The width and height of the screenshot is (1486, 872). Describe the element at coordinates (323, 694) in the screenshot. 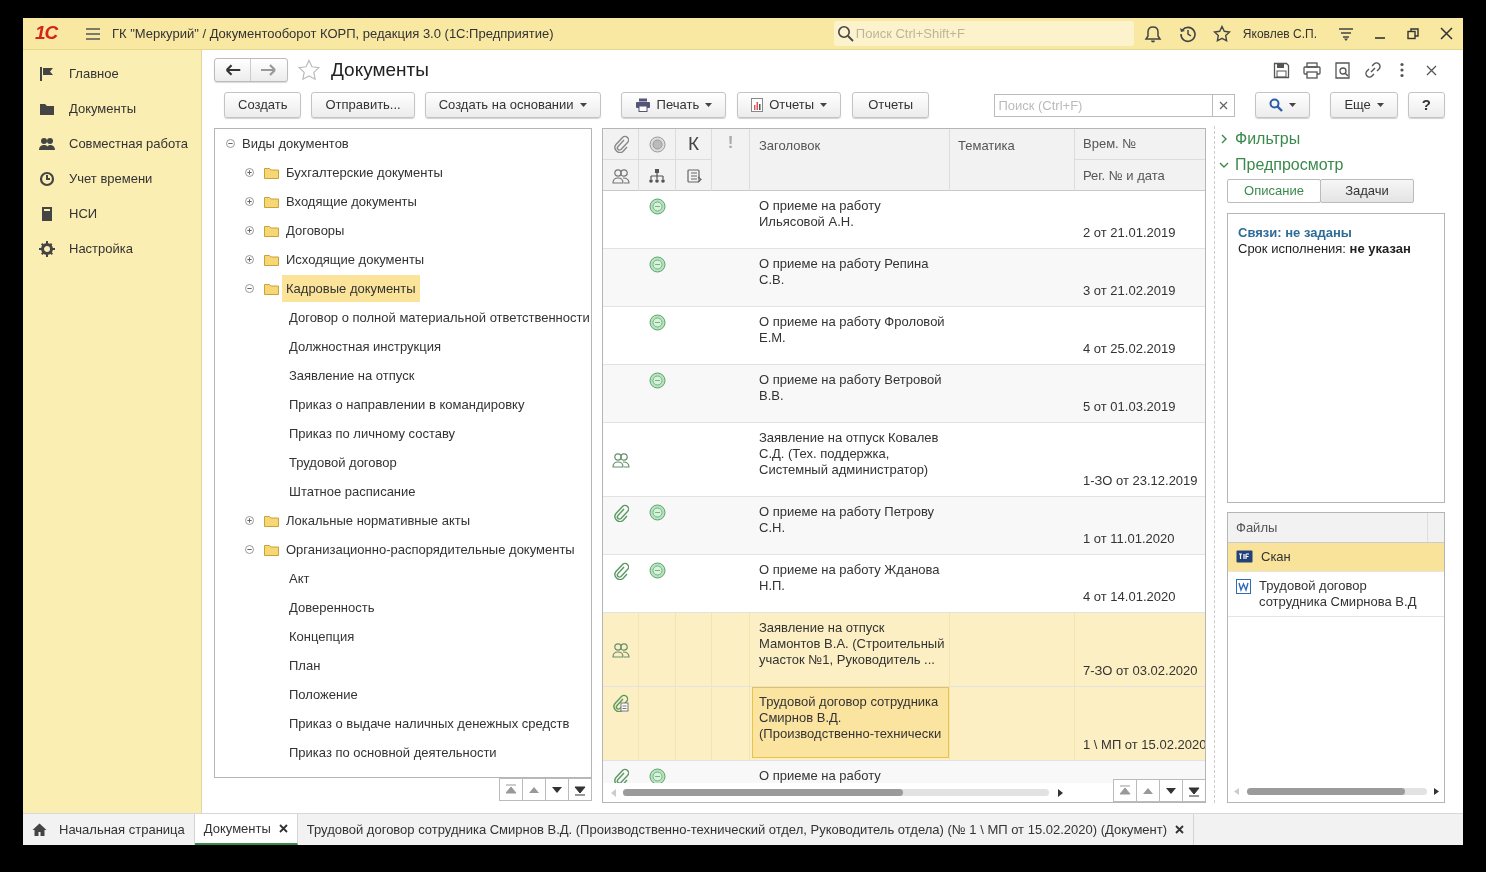

I see `tree-item: Положение` at that location.